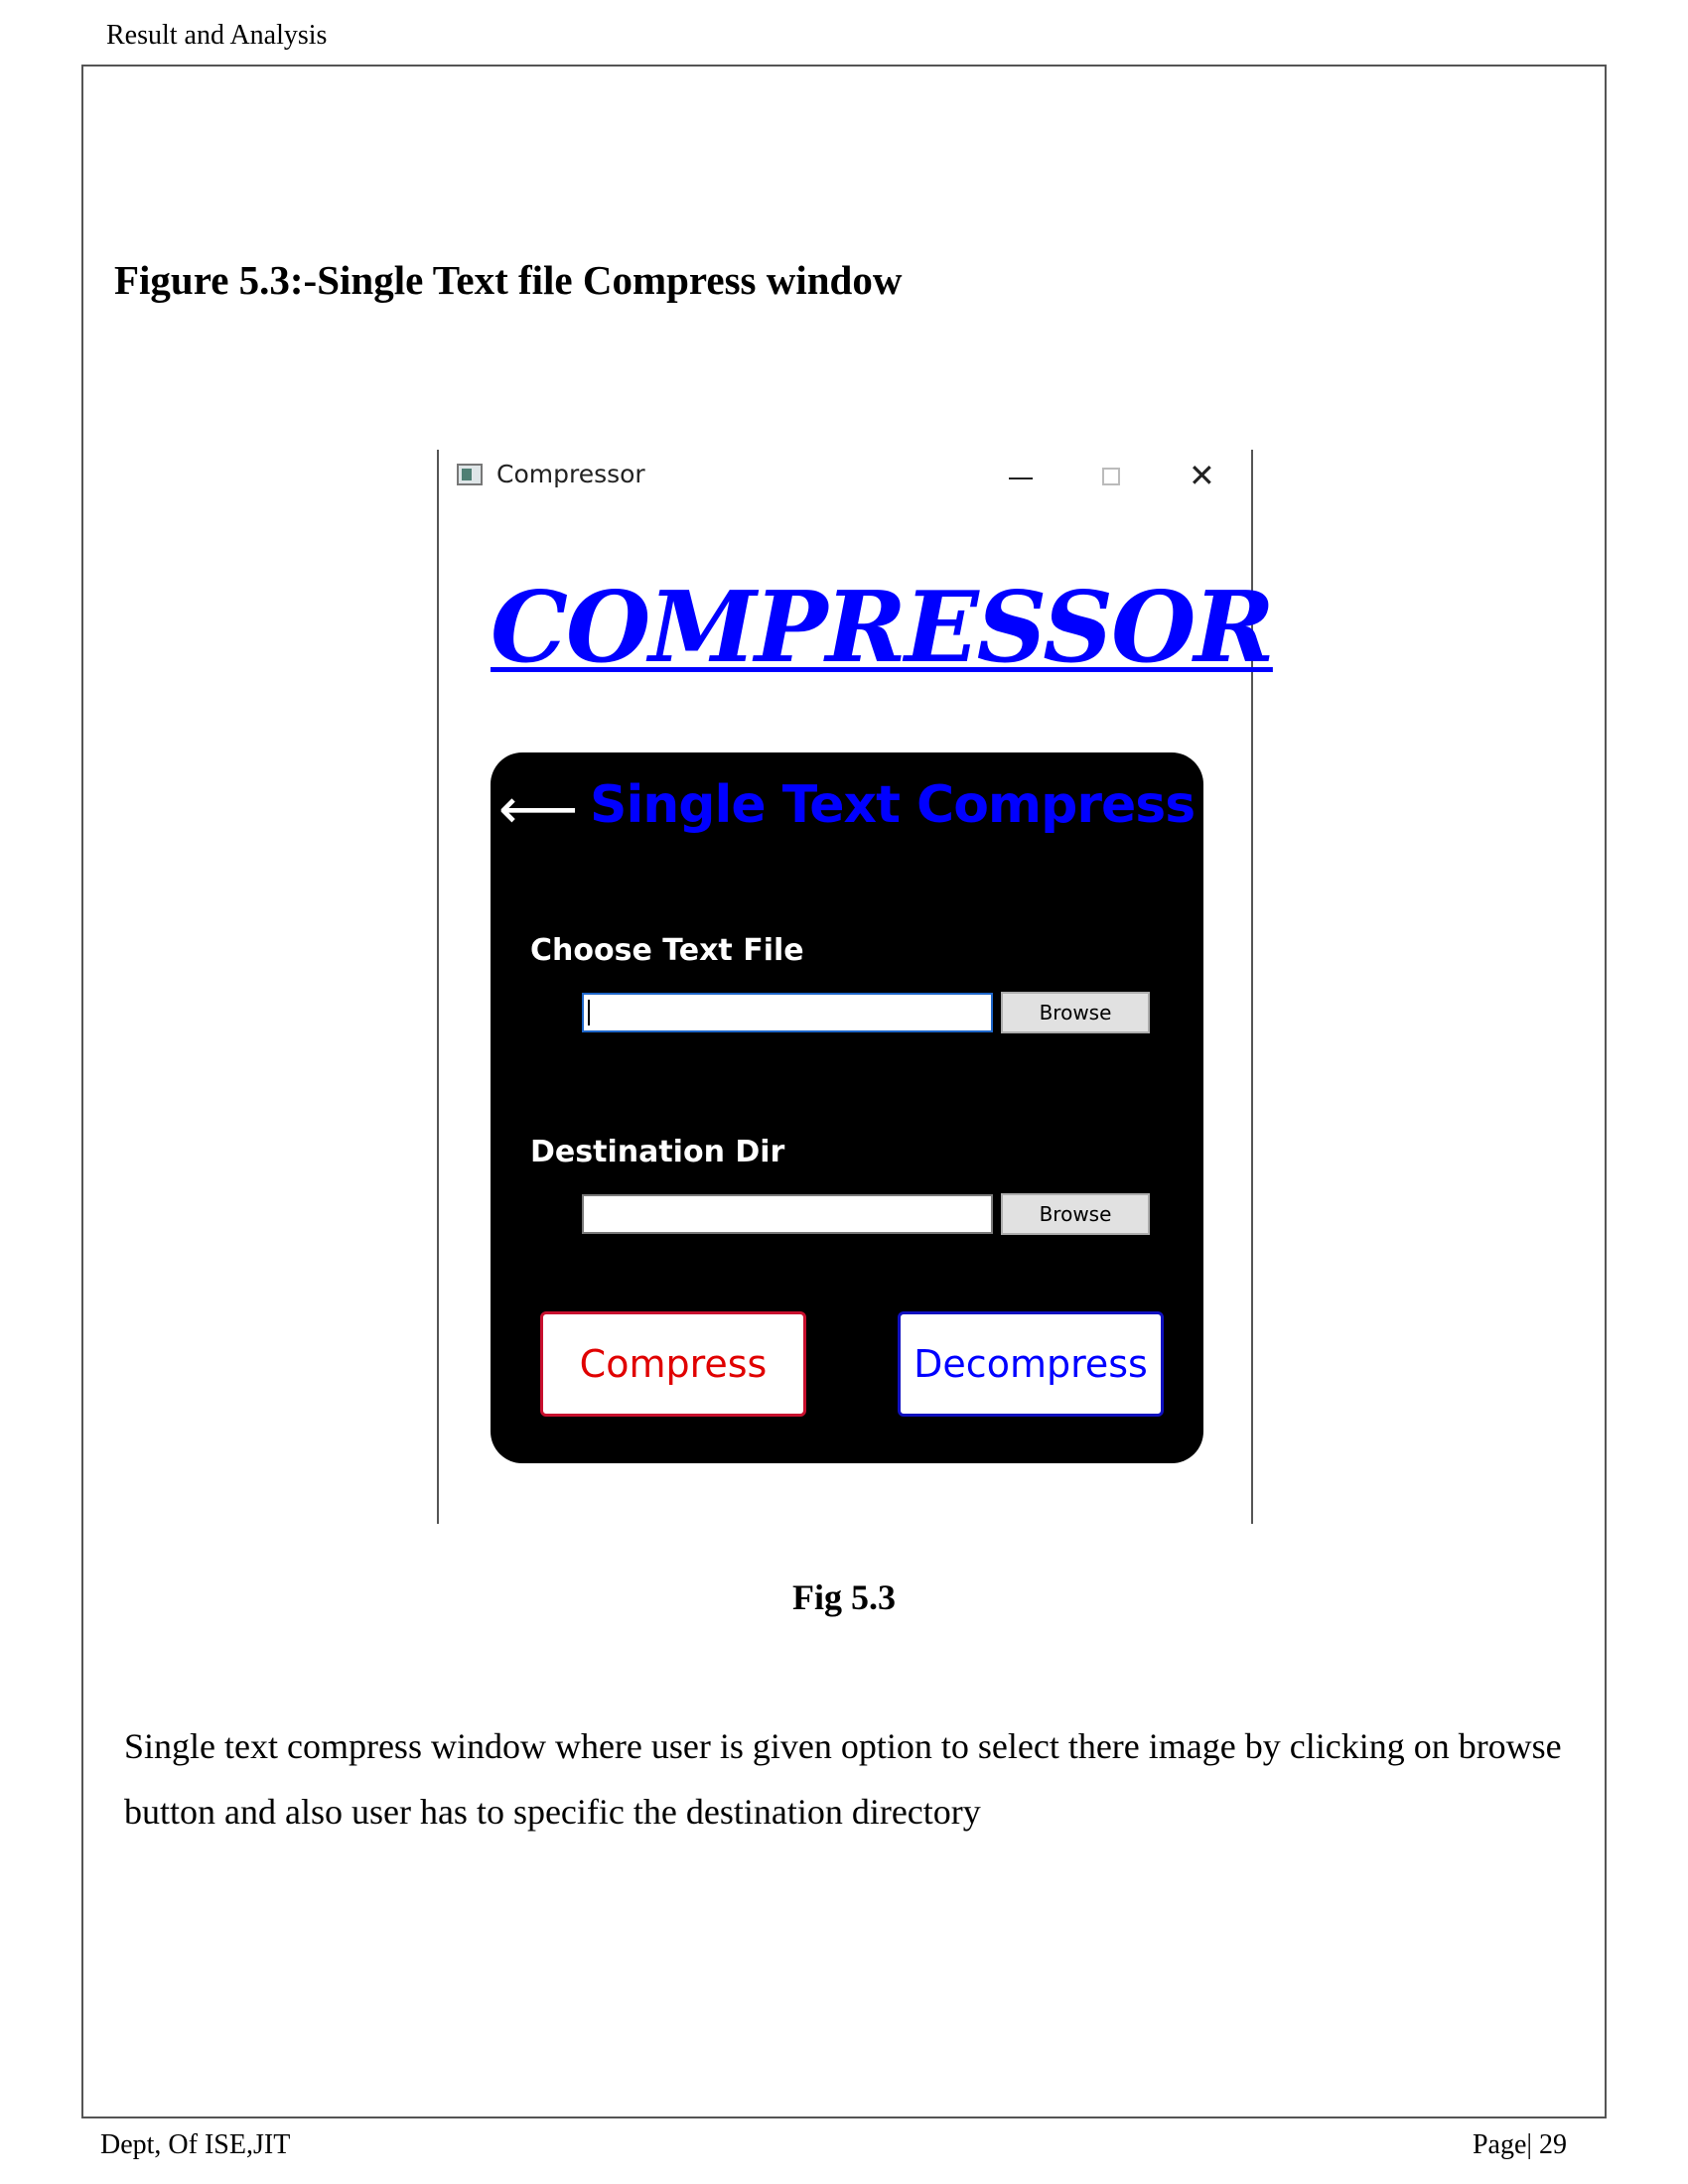 This screenshot has height=2184, width=1688. Describe the element at coordinates (217, 35) in the screenshot. I see `page-header: Result and Analysis` at that location.